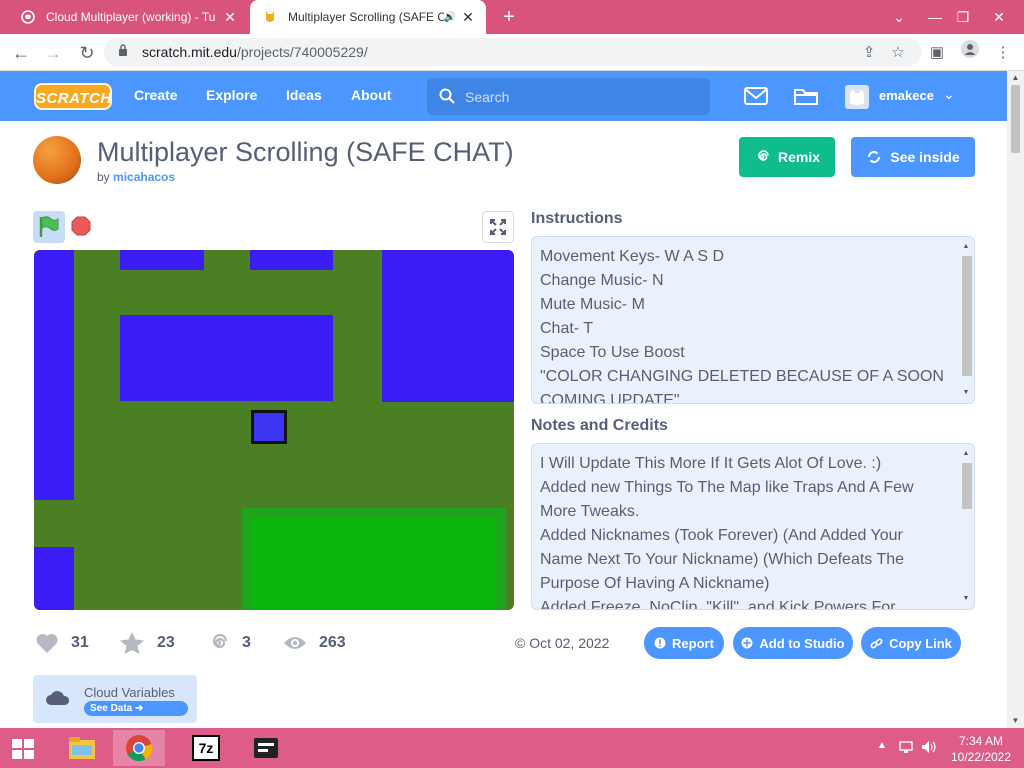 The image size is (1024, 768). What do you see at coordinates (1003, 53) in the screenshot?
I see `chrome-menu-icon: ⋮` at bounding box center [1003, 53].